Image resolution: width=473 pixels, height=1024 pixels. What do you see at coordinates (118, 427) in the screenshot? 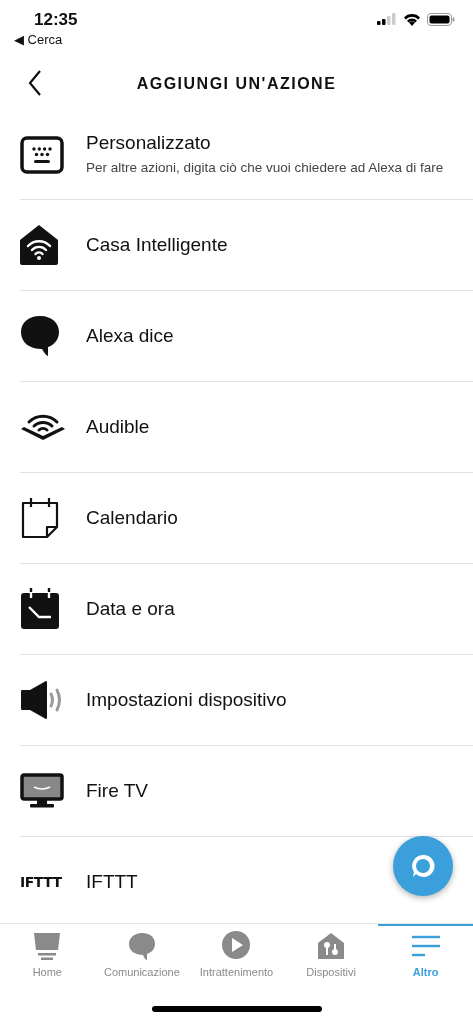
I see `action-label: Audible` at bounding box center [118, 427].